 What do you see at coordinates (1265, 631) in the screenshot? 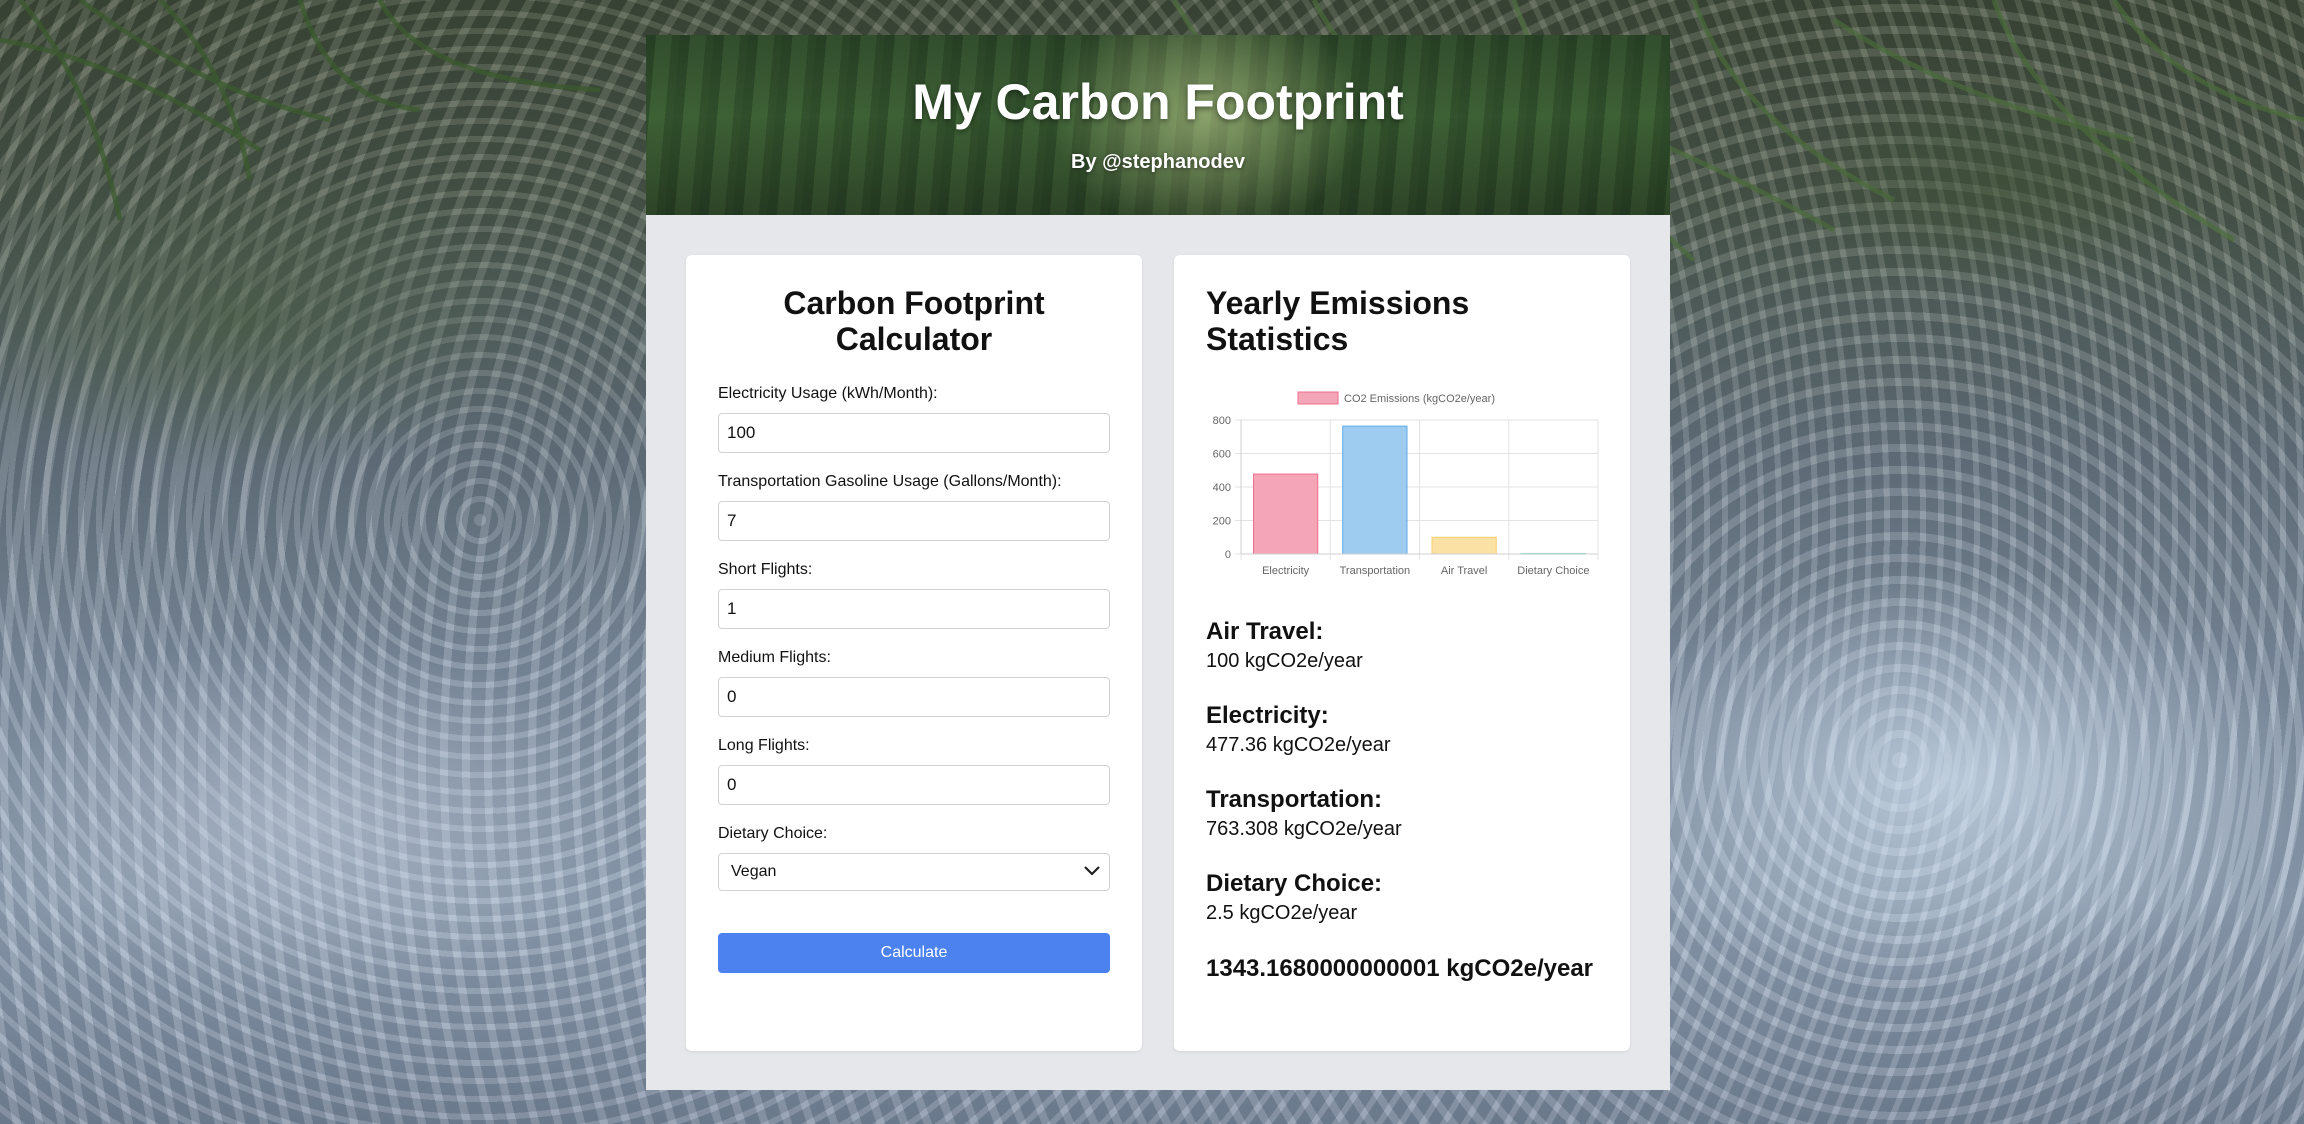
I see `stat-title: Air Travel:` at bounding box center [1265, 631].